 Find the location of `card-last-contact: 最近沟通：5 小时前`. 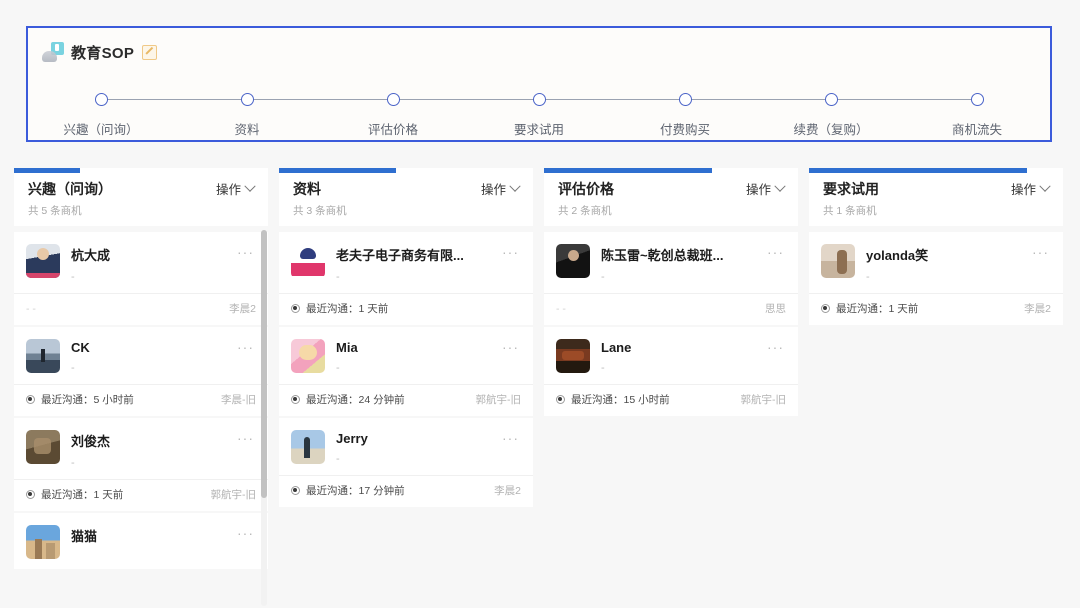

card-last-contact: 最近沟通：5 小时前 is located at coordinates (80, 399).